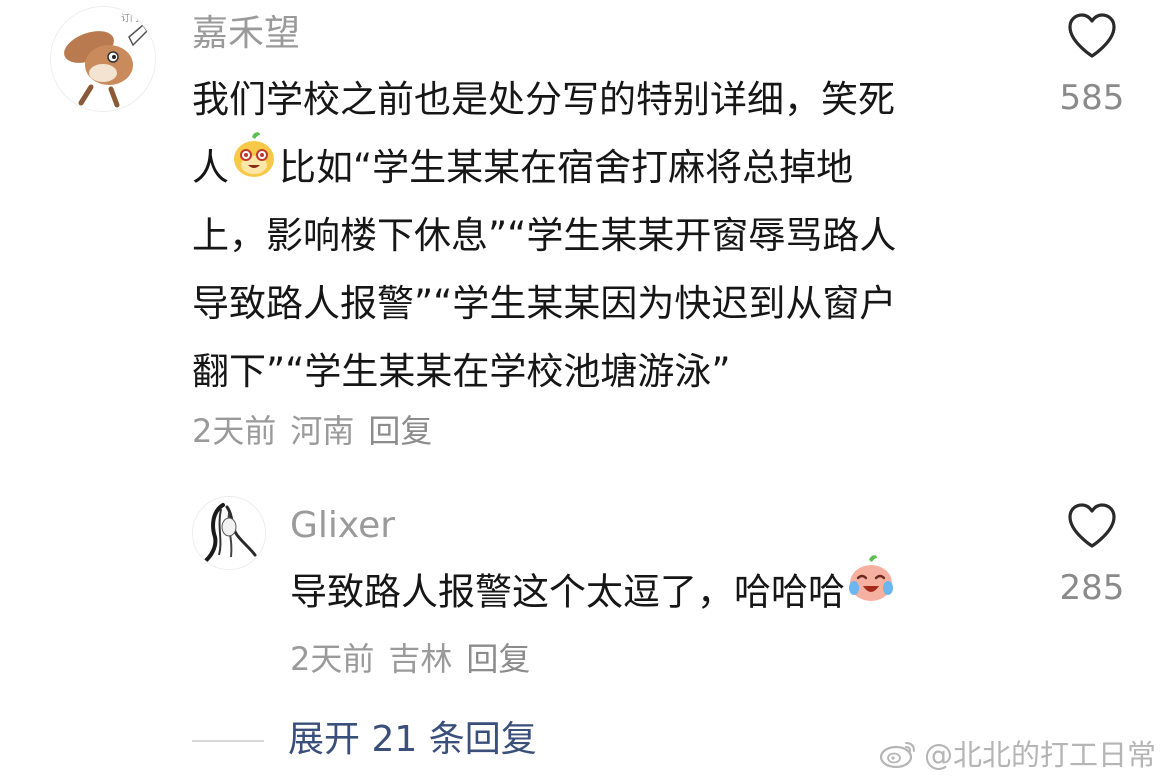  I want to click on expand-replies-button: 展开 21 条回复, so click(412, 740).